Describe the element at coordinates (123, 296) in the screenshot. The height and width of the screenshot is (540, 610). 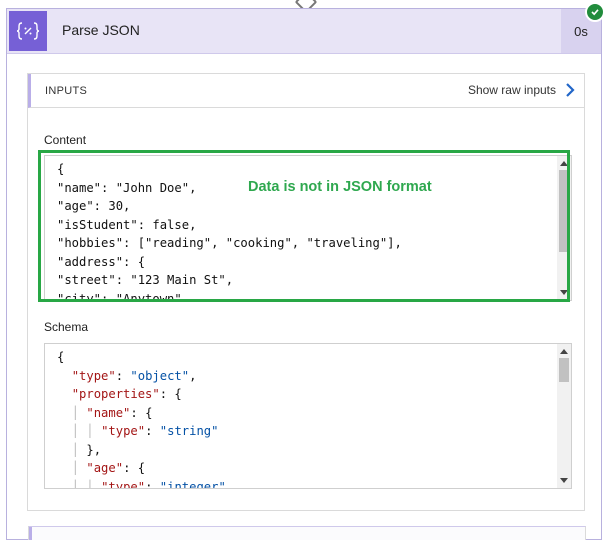
I see `content-code-line: "city": "Anytown",` at that location.